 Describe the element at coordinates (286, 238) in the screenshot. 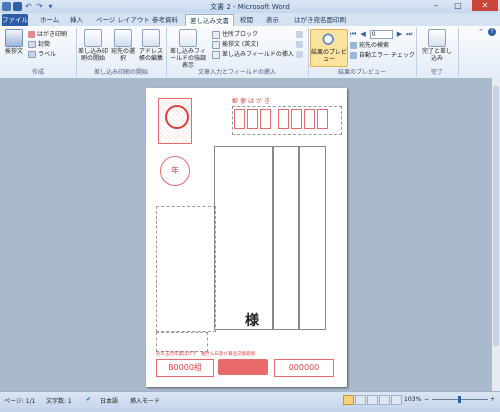

I see `address-line1-frame` at that location.